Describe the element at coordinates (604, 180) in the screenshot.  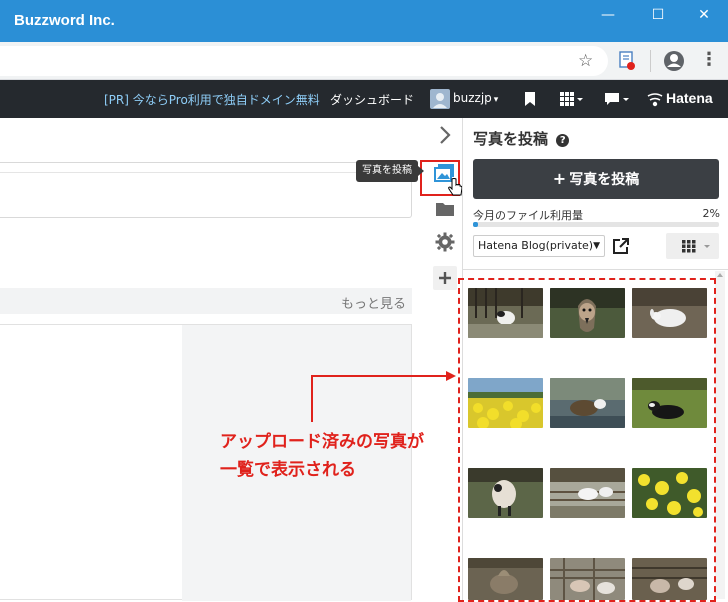
I see `upload-button-label: 写真を投稿` at that location.